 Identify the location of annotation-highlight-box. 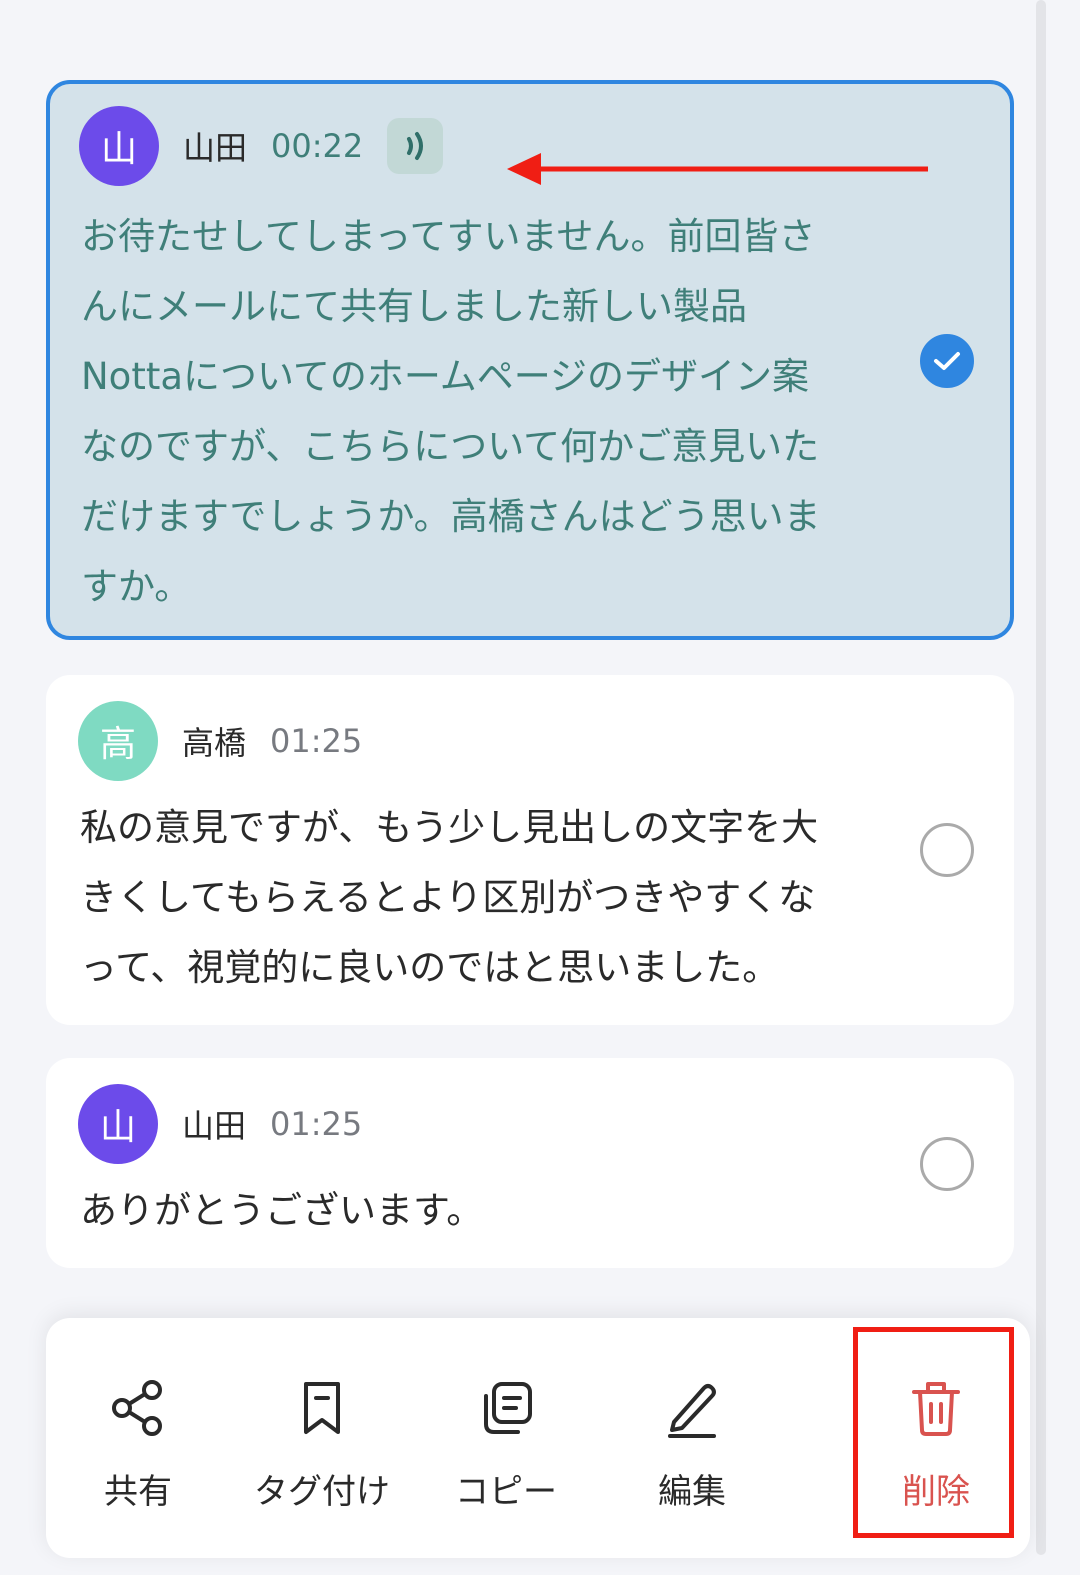
(933, 1432).